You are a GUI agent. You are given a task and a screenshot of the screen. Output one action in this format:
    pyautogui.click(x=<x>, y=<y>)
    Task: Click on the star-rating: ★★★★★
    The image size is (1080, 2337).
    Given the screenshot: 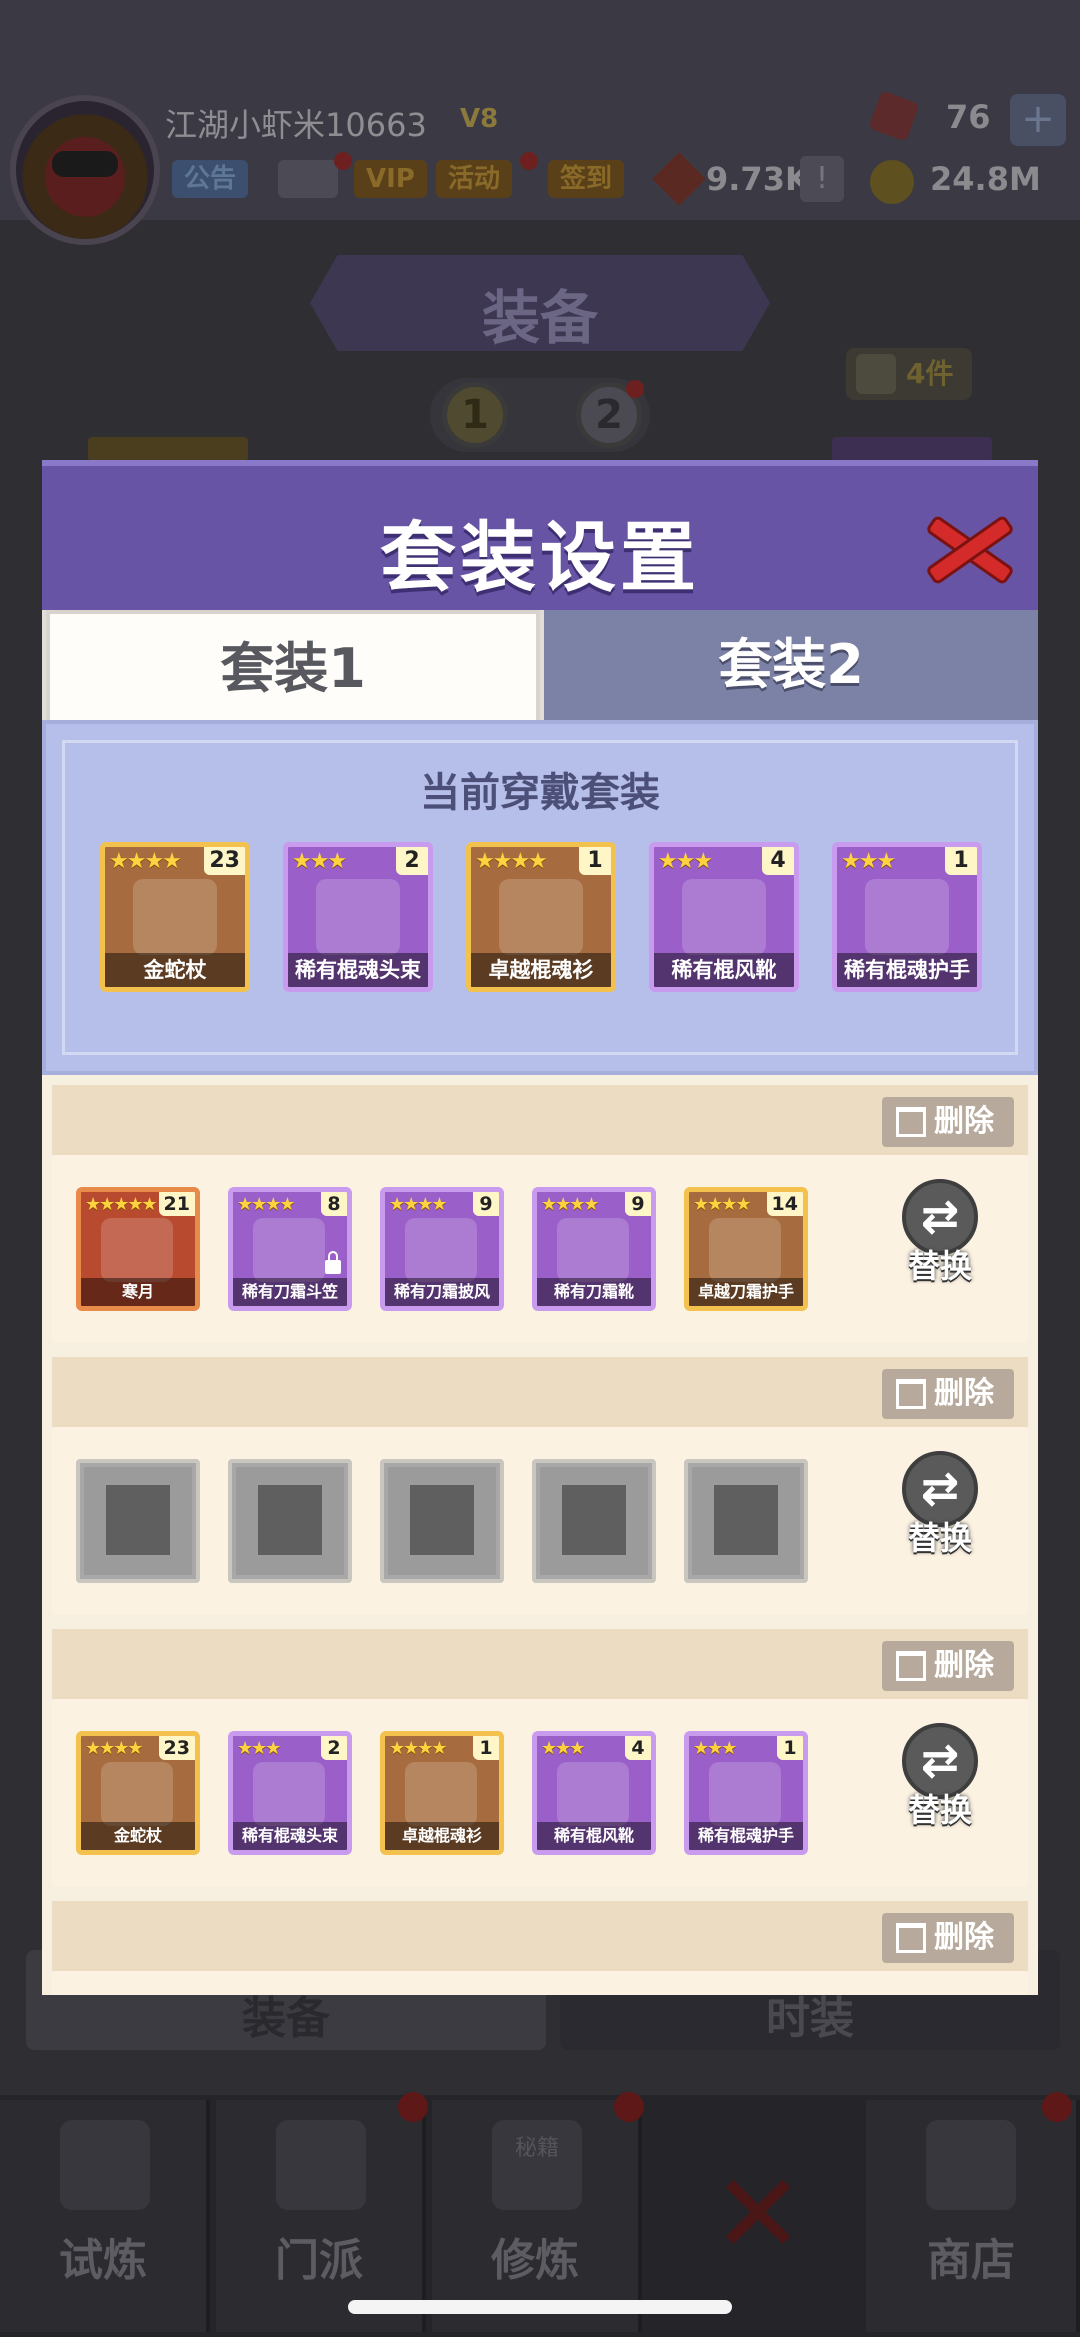 What is the action you would take?
    pyautogui.click(x=121, y=1204)
    